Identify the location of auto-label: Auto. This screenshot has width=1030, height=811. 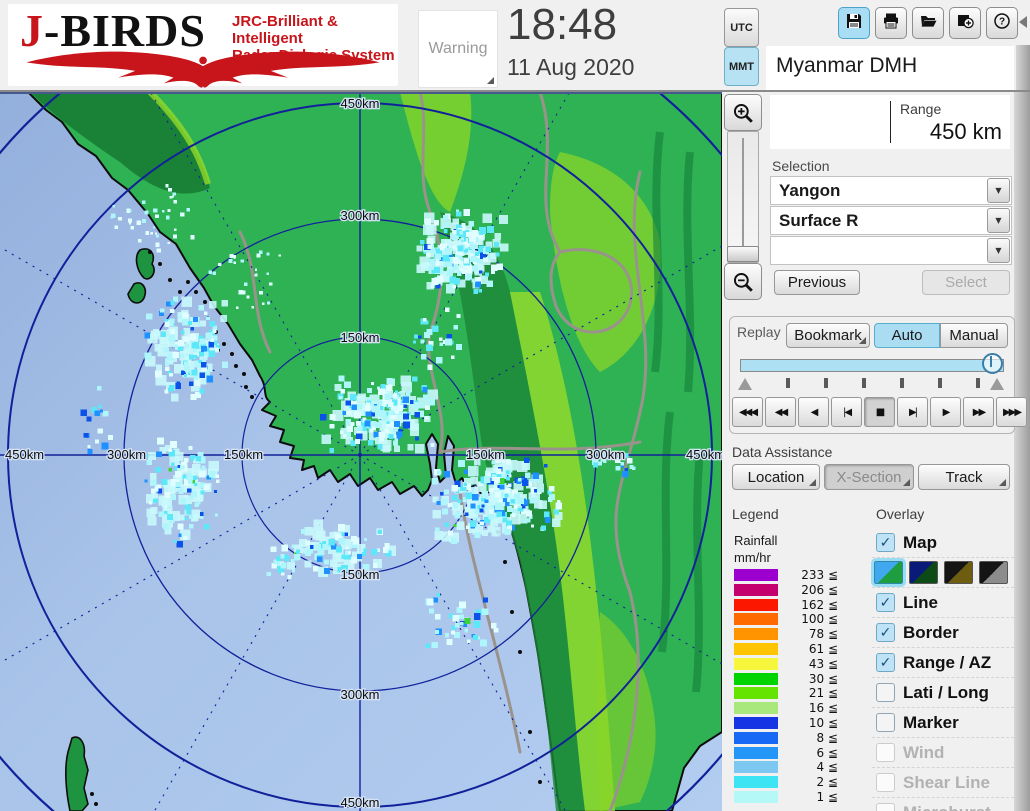
(907, 335).